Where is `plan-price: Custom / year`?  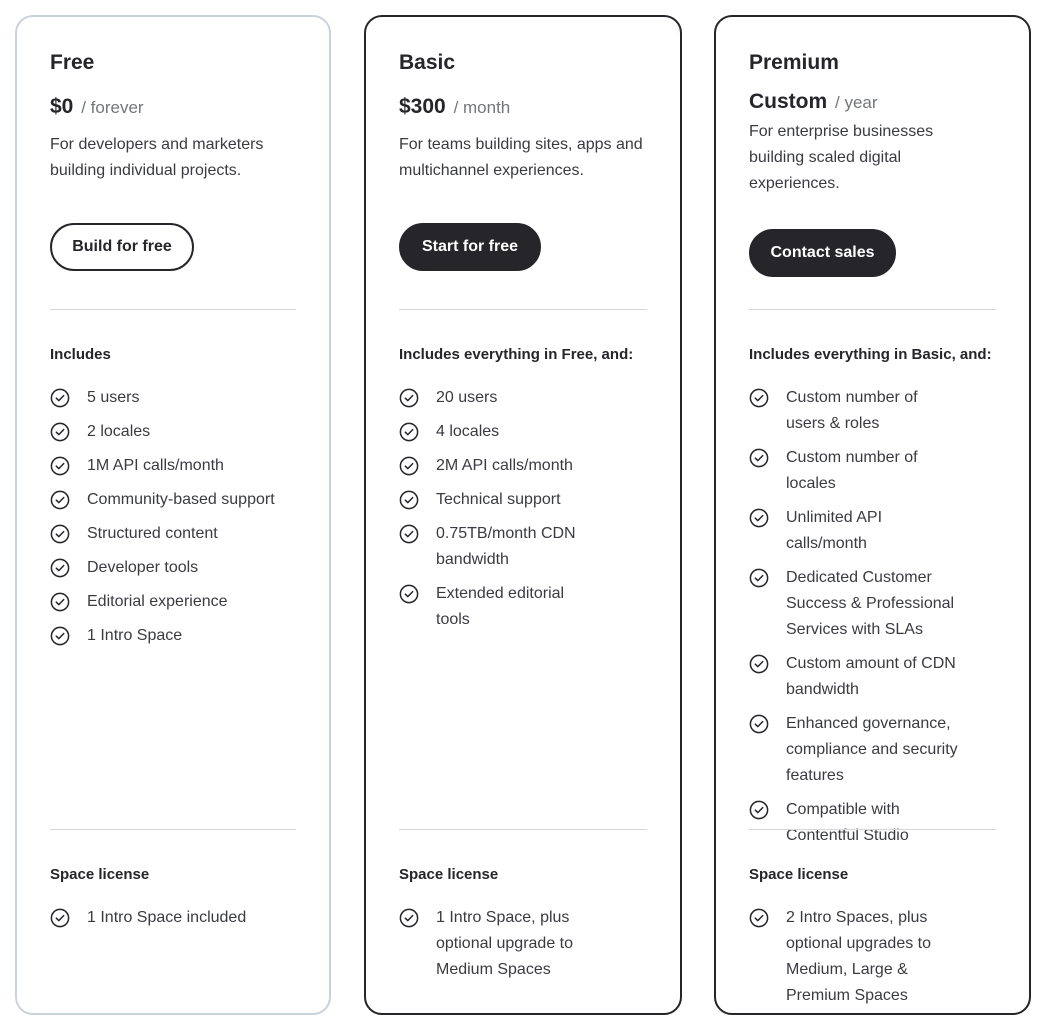 plan-price: Custom / year is located at coordinates (813, 102).